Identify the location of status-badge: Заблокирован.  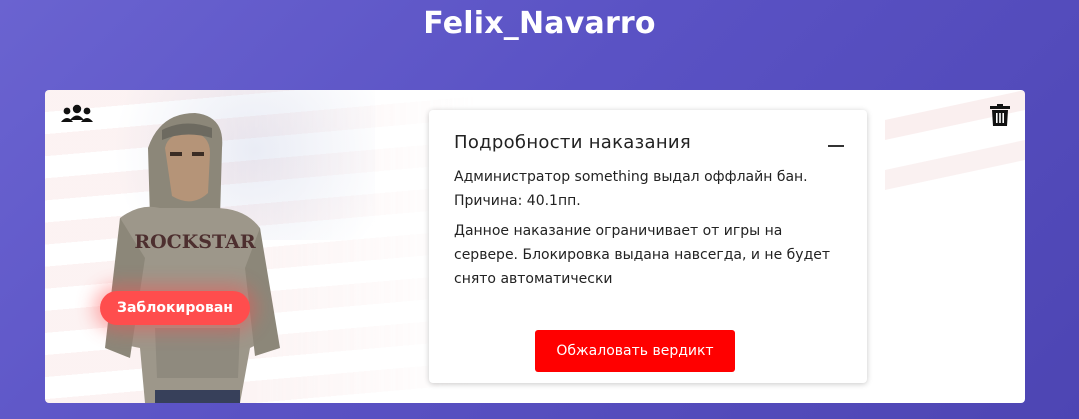
(175, 308).